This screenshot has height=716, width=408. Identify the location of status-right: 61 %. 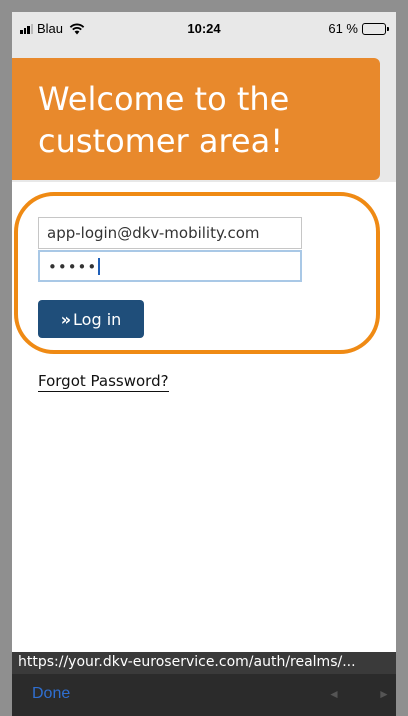
(358, 28).